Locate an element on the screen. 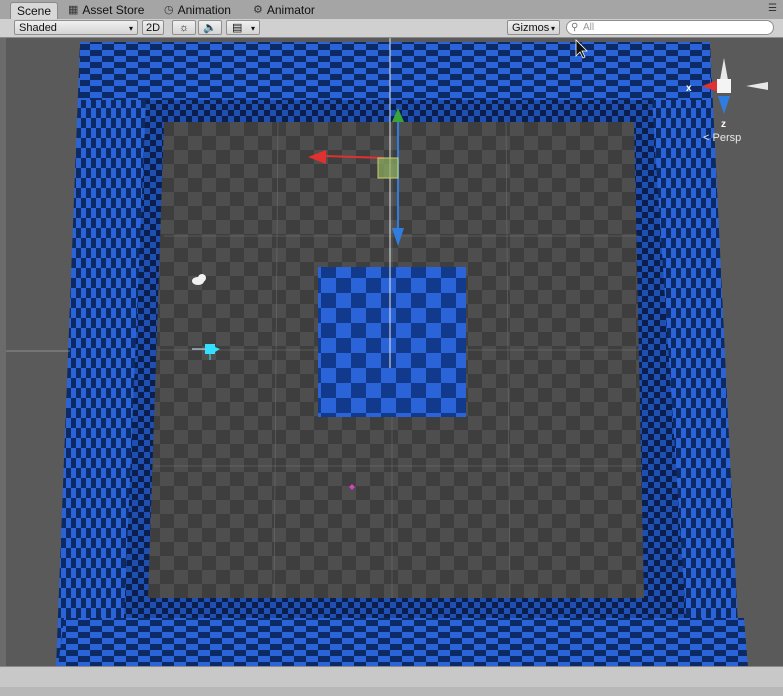 The image size is (783, 696). asset-store-tab-label: Asset Store is located at coordinates (113, 10).